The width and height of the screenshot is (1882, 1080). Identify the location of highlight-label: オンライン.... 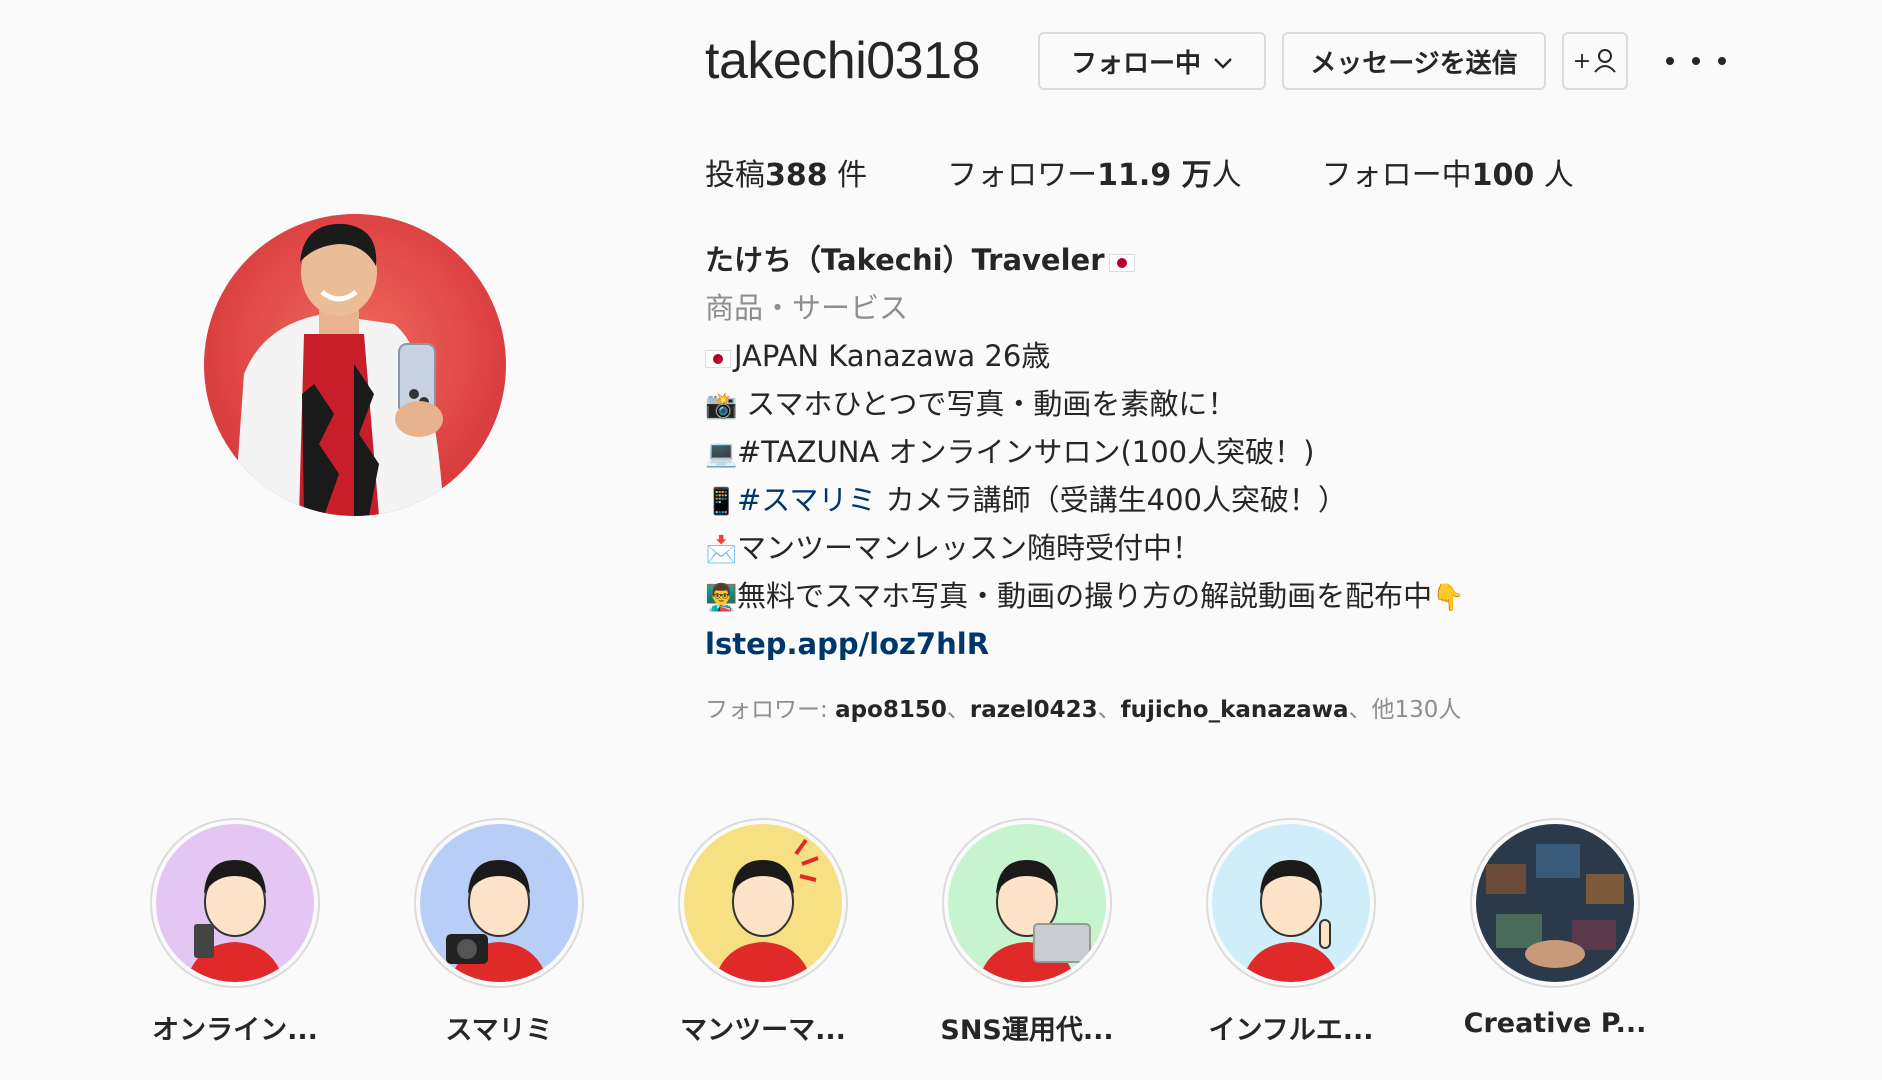
(235, 1030).